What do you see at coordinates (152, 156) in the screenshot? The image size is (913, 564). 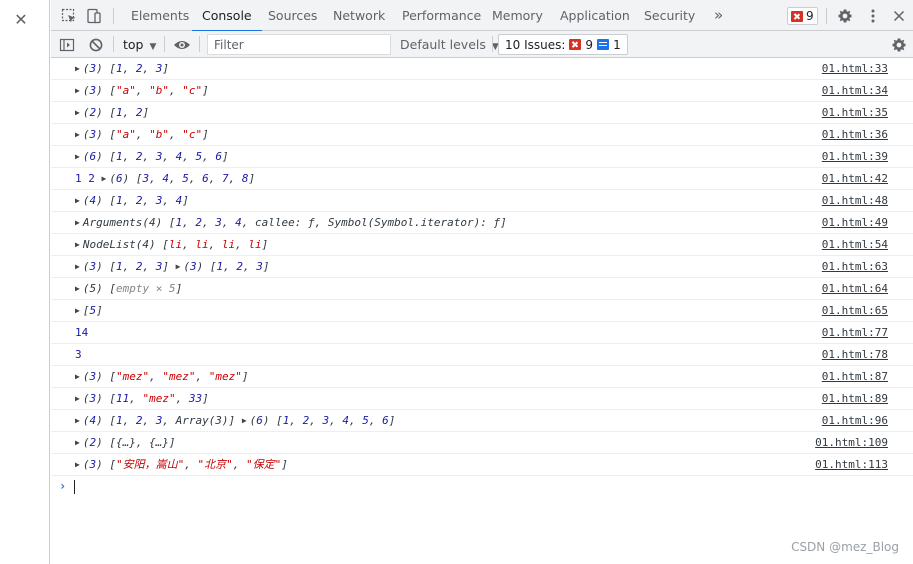 I see `console-message: ▶ (6) [1, 2, 3, 4, 5, 6]` at bounding box center [152, 156].